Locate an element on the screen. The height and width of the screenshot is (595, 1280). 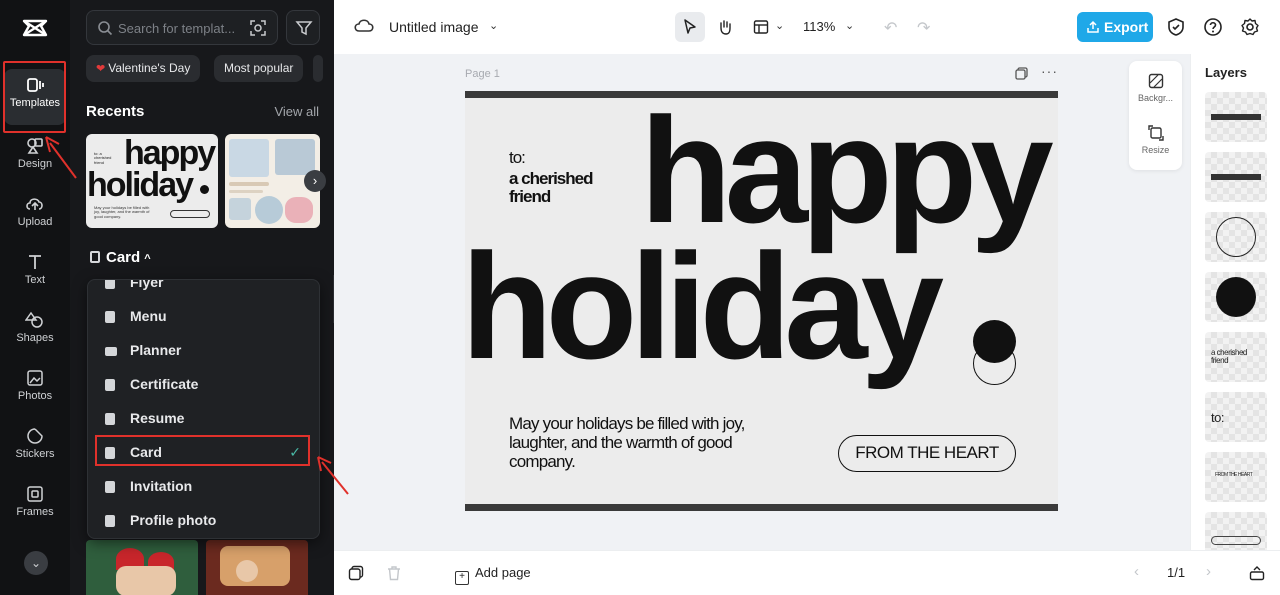
rail-item-shapes: Shapes is located at coordinates (35, 336).